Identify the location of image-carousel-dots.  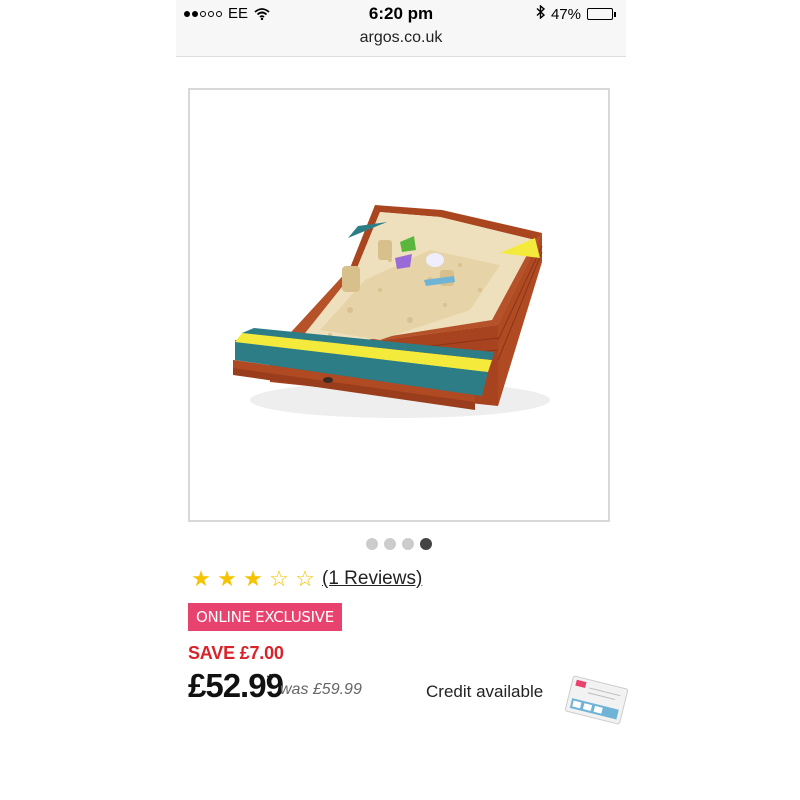
(399, 544).